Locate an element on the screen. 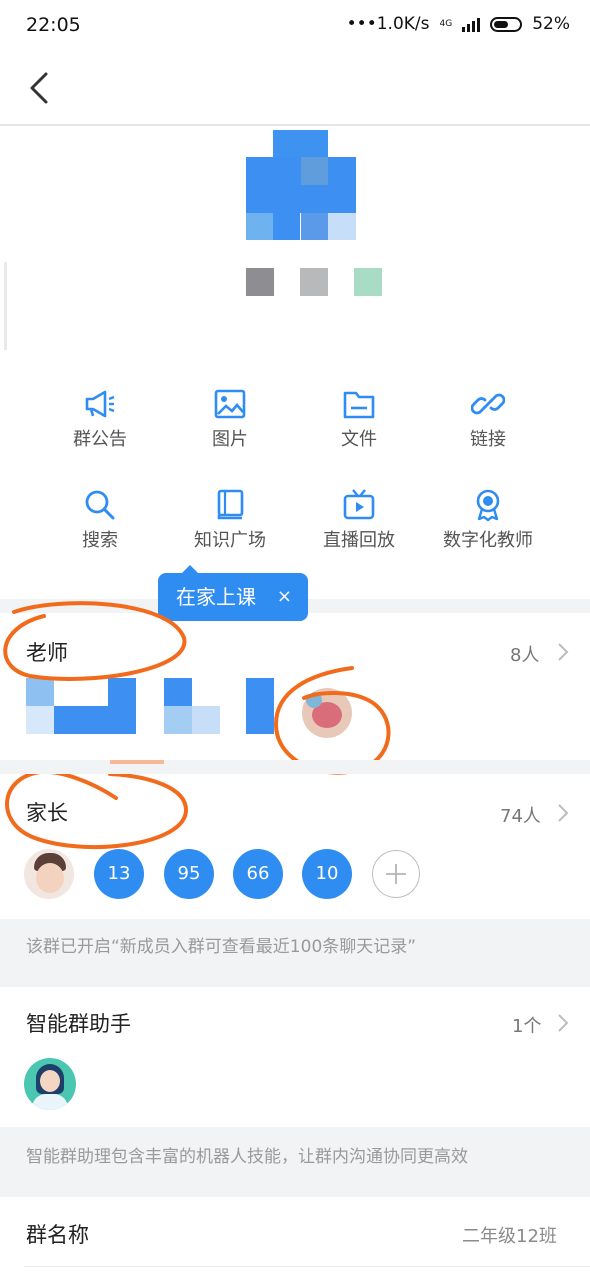 The width and height of the screenshot is (590, 1280). link-icon is located at coordinates (488, 404).